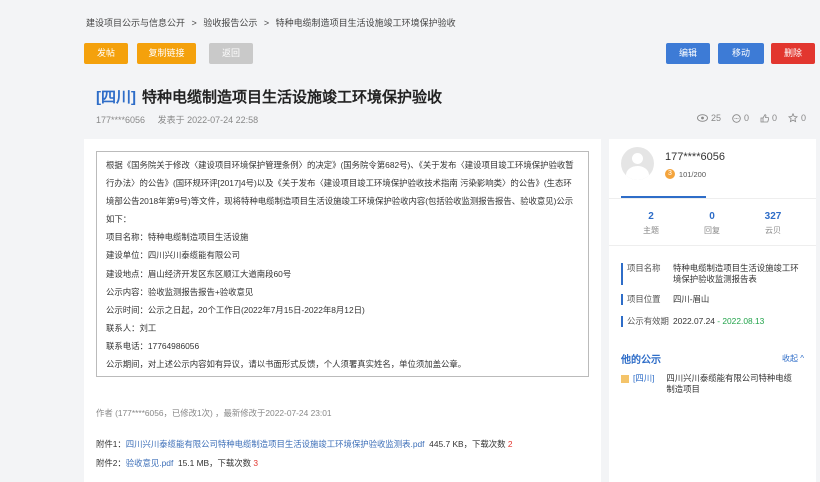  I want to click on views-stat: 25, so click(708, 118).